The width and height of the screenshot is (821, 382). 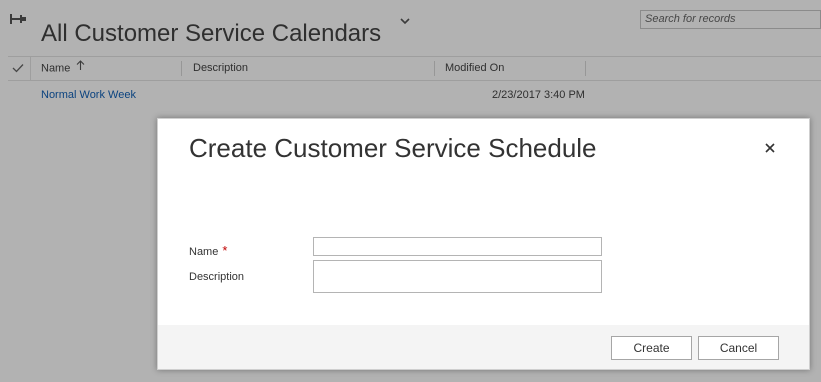 What do you see at coordinates (393, 148) in the screenshot?
I see `dialog-title: Create Customer Service Schedule` at bounding box center [393, 148].